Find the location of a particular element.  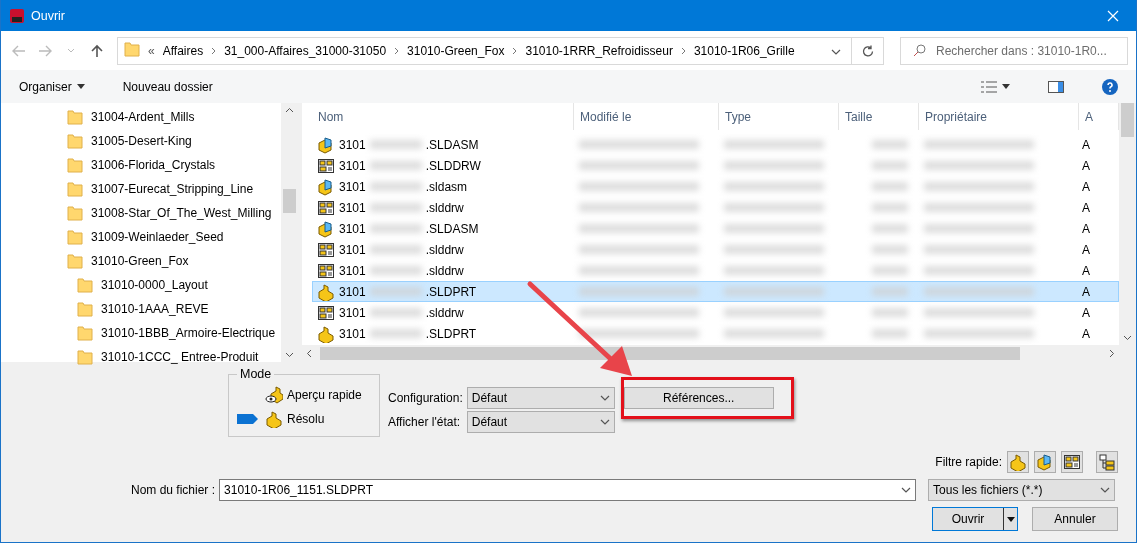

tree-item: 31006-Florida_Crystals is located at coordinates (141, 165).